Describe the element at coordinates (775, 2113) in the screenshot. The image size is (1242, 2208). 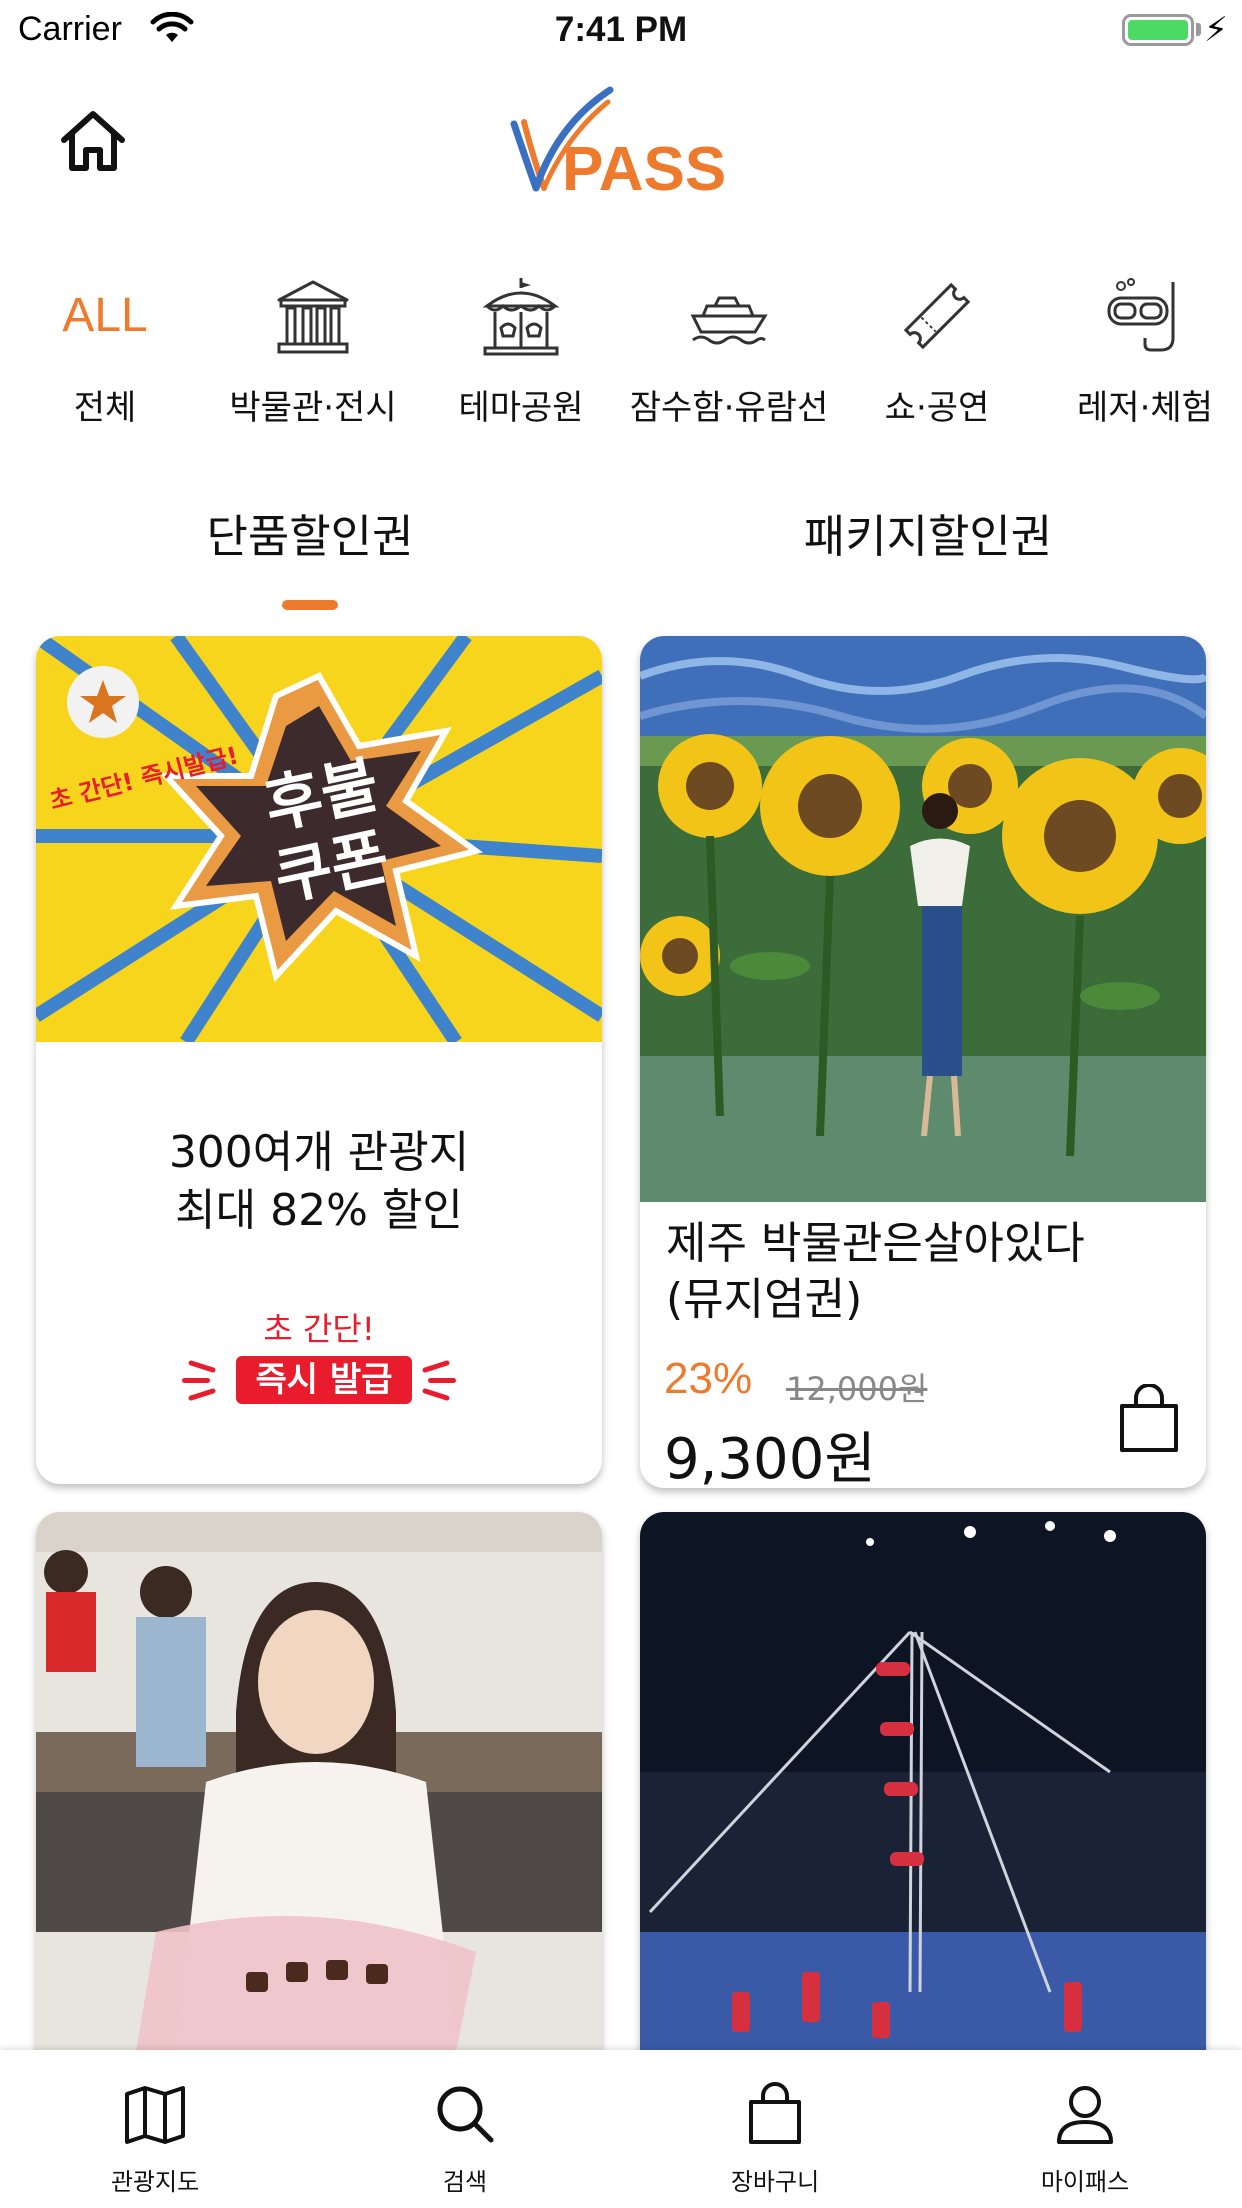
I see `shopping-bag-icon` at that location.